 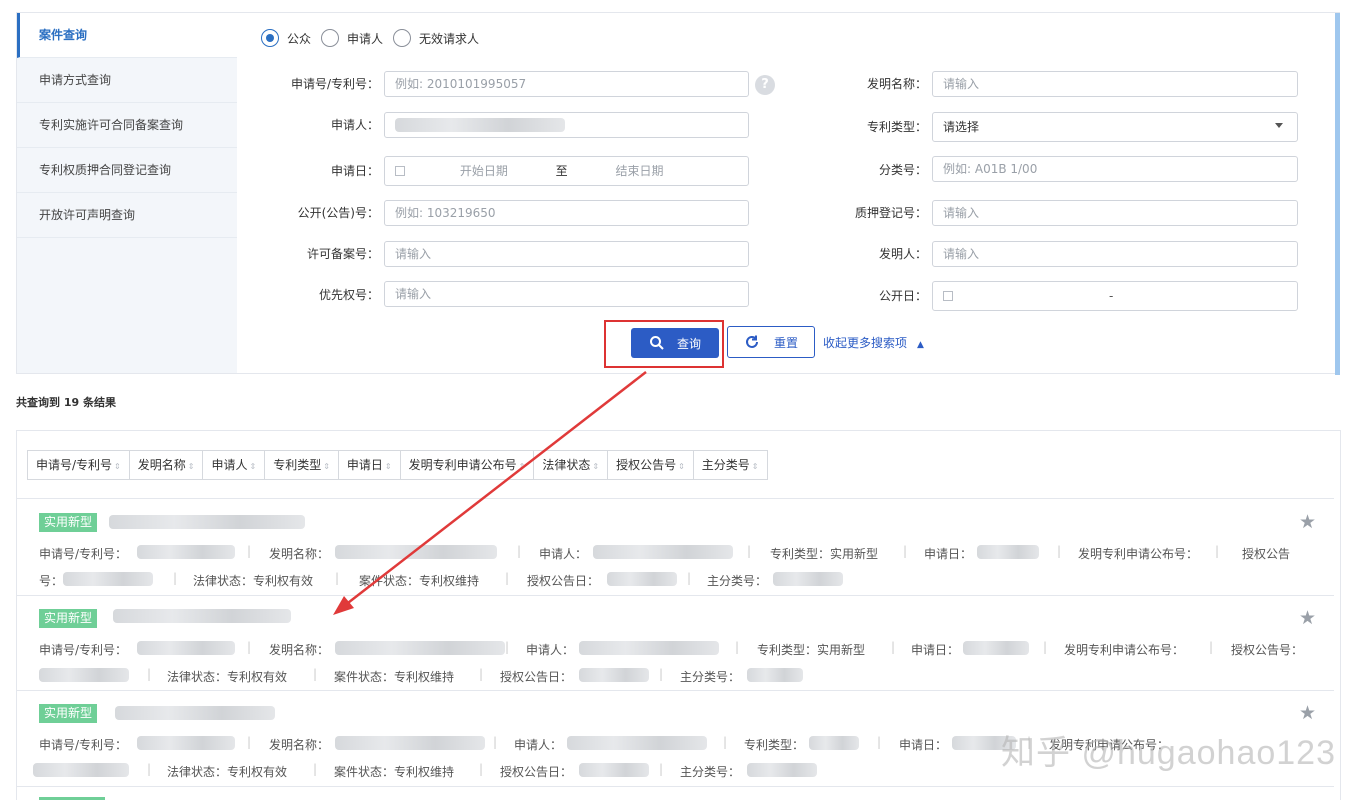 I want to click on sort-patent-type: 专利类型 ⇕, so click(x=302, y=465).